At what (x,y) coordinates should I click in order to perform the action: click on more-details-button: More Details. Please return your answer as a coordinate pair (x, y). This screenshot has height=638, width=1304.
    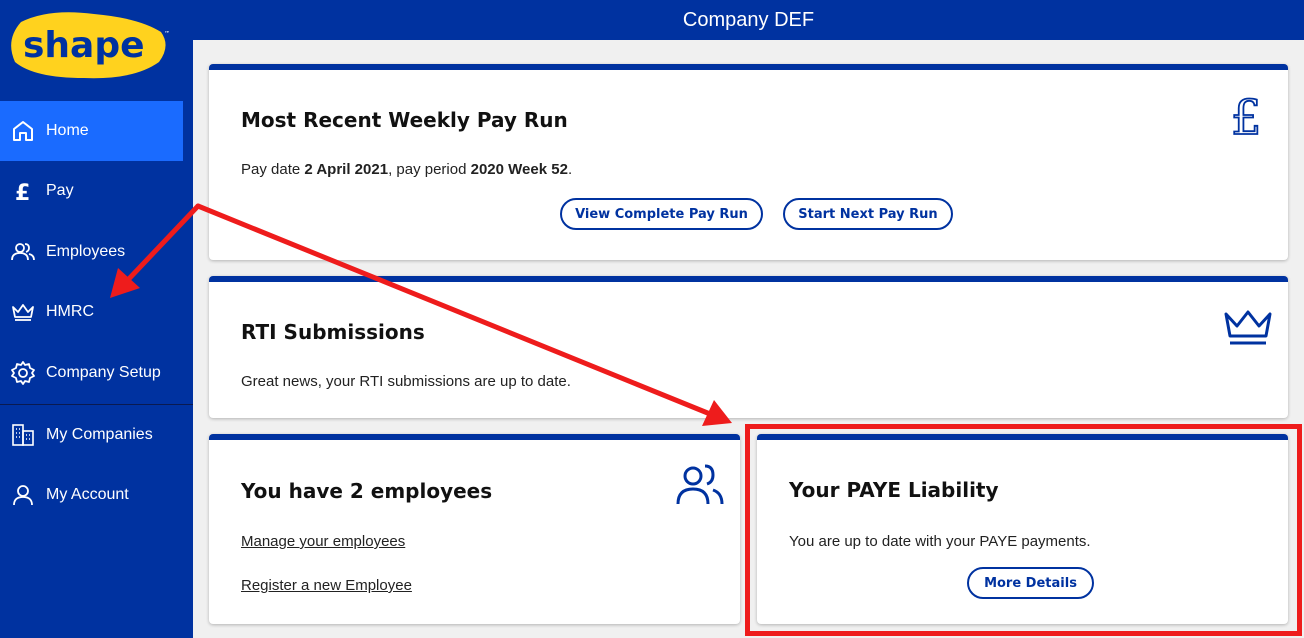
    Looking at the image, I should click on (1030, 583).